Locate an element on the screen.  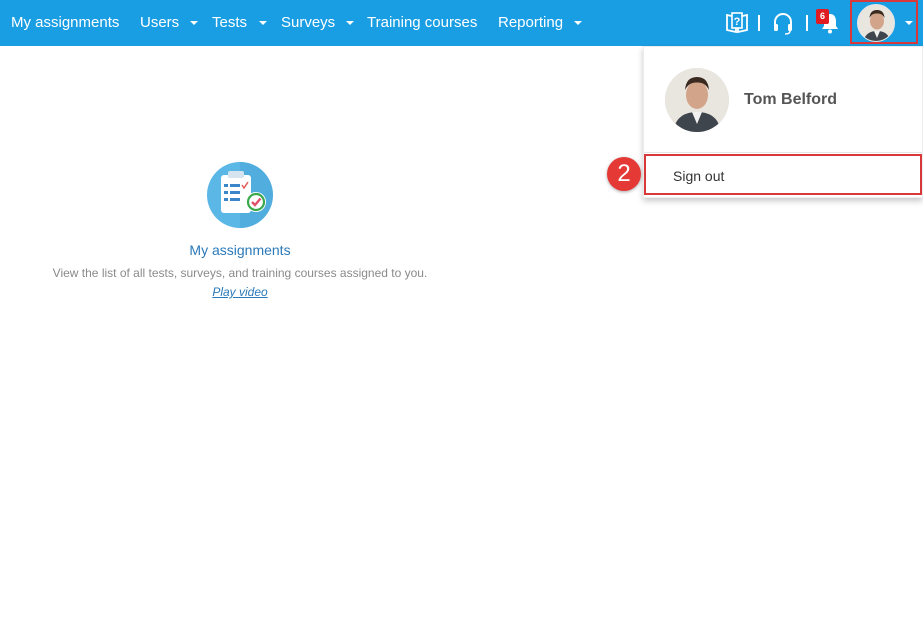
tests-chevron-down-icon is located at coordinates (263, 23).